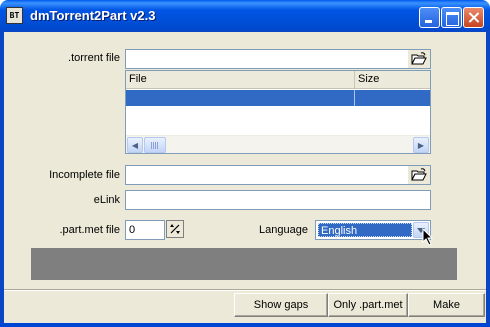 This screenshot has width=490, height=327. Describe the element at coordinates (392, 80) in the screenshot. I see `column-header-size: Size` at that location.